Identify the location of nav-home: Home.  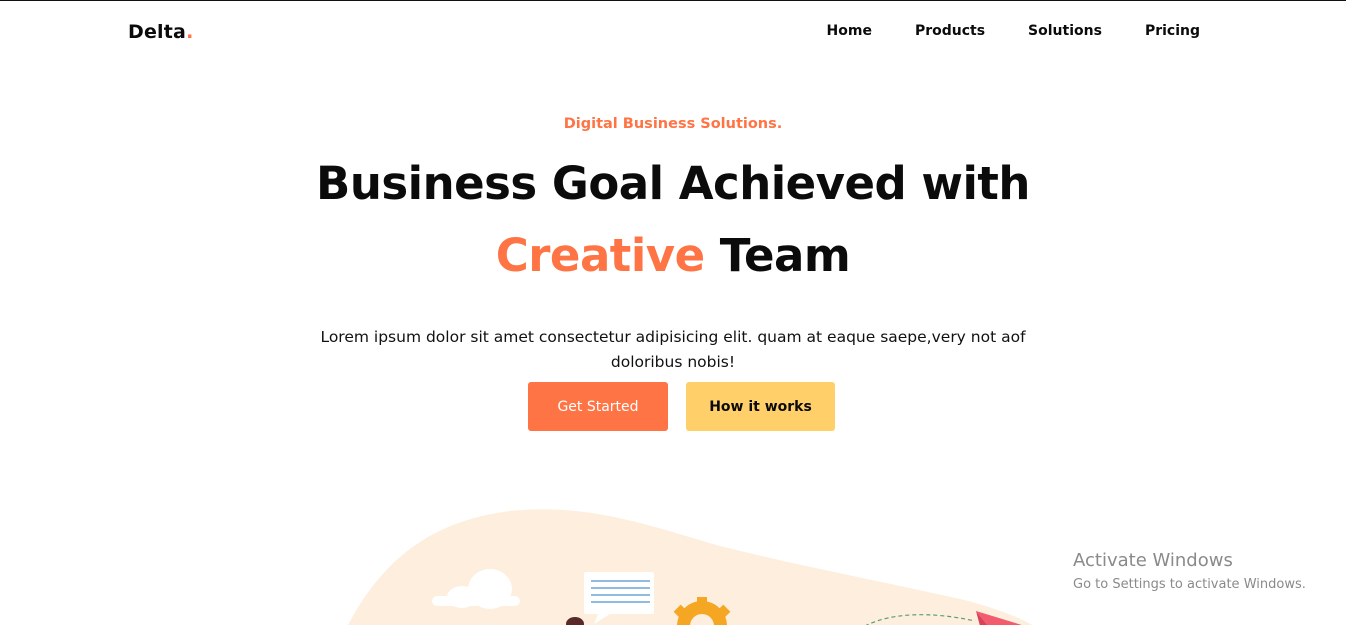
(849, 31).